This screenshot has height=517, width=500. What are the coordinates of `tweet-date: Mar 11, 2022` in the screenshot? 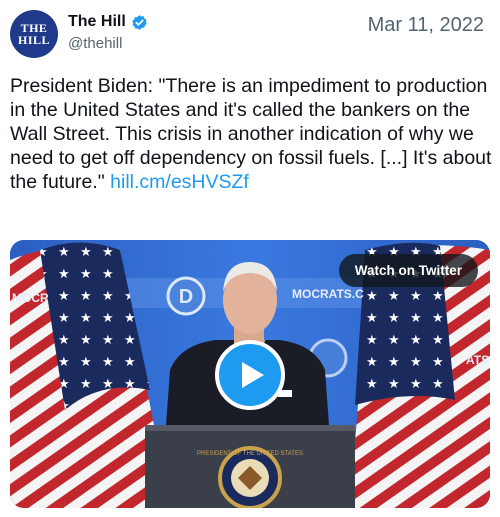 It's located at (426, 25).